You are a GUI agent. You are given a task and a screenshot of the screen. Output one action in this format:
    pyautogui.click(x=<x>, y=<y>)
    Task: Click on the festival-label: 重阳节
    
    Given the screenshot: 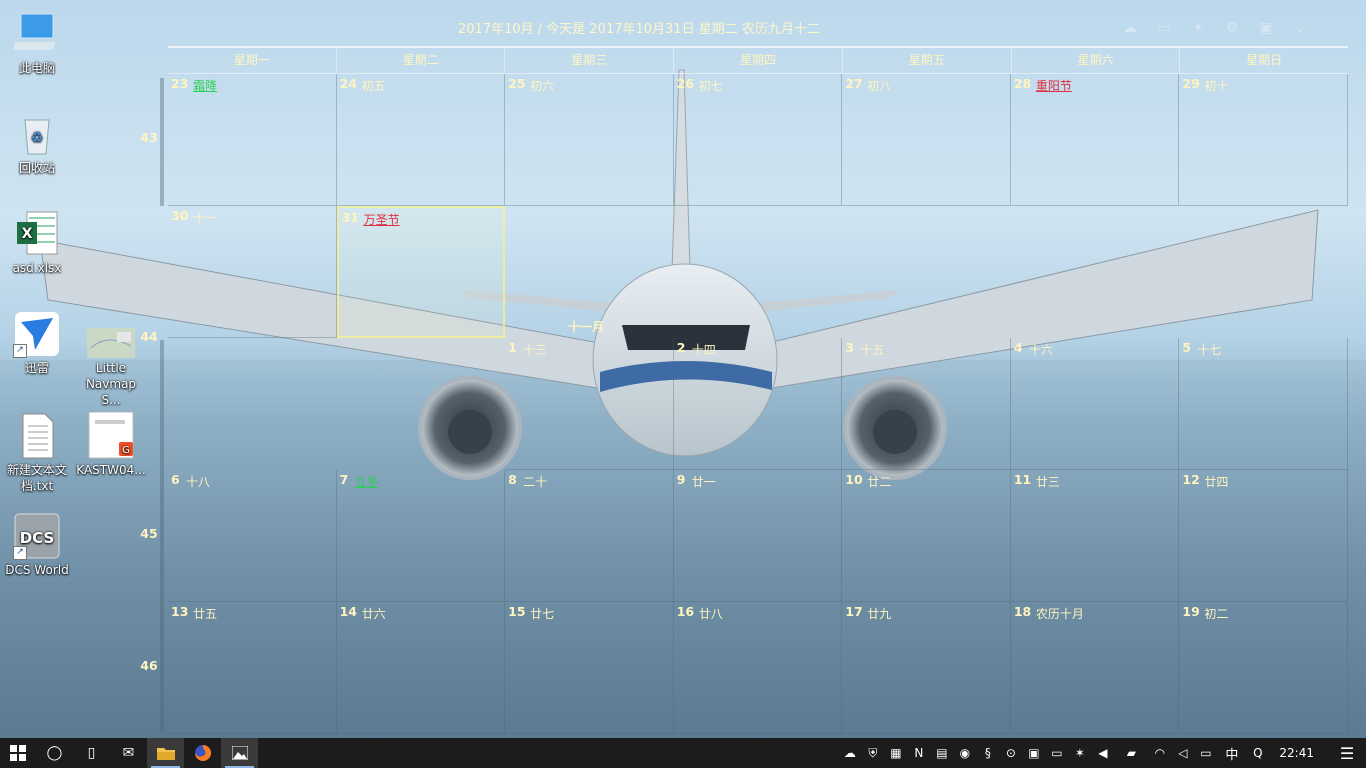 What is the action you would take?
    pyautogui.click(x=1054, y=85)
    